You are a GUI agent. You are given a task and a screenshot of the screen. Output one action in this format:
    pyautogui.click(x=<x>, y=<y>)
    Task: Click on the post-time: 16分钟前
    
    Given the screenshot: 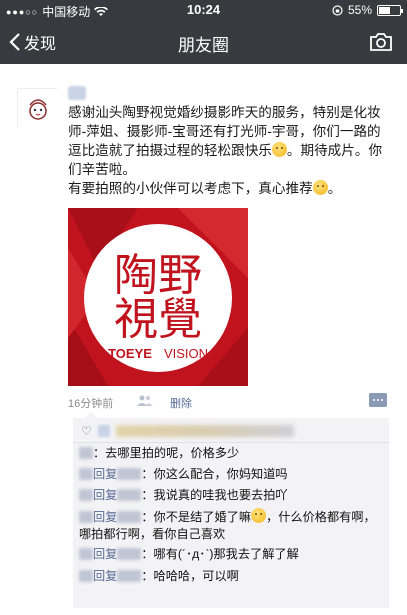 What is the action you would take?
    pyautogui.click(x=91, y=404)
    